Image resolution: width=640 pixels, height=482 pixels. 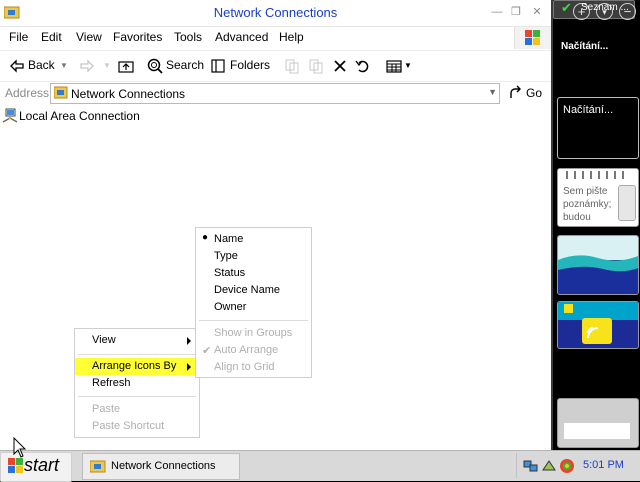 I want to click on forward-arrow-icon, so click(x=87, y=66).